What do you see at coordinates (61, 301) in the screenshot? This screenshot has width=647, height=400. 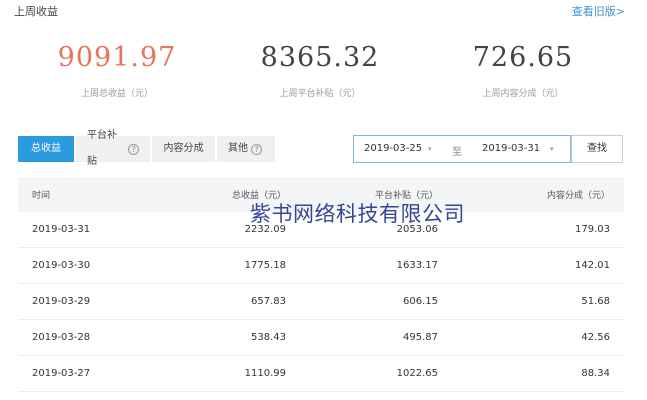 I see `cell-date: 2019-03-29` at bounding box center [61, 301].